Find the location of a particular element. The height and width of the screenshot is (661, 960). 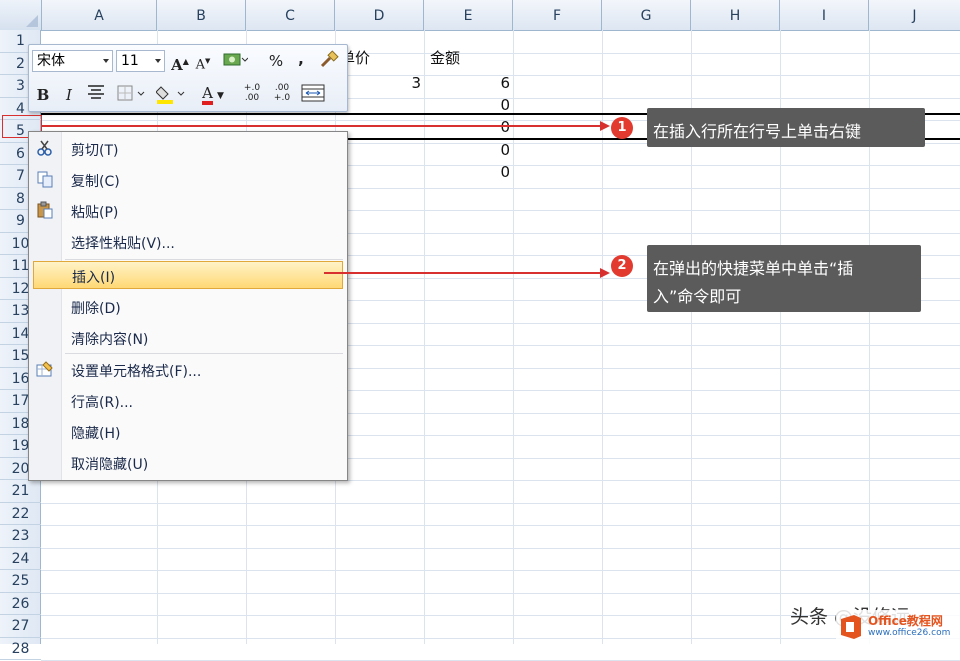

column-header-b: B is located at coordinates (201, 15).